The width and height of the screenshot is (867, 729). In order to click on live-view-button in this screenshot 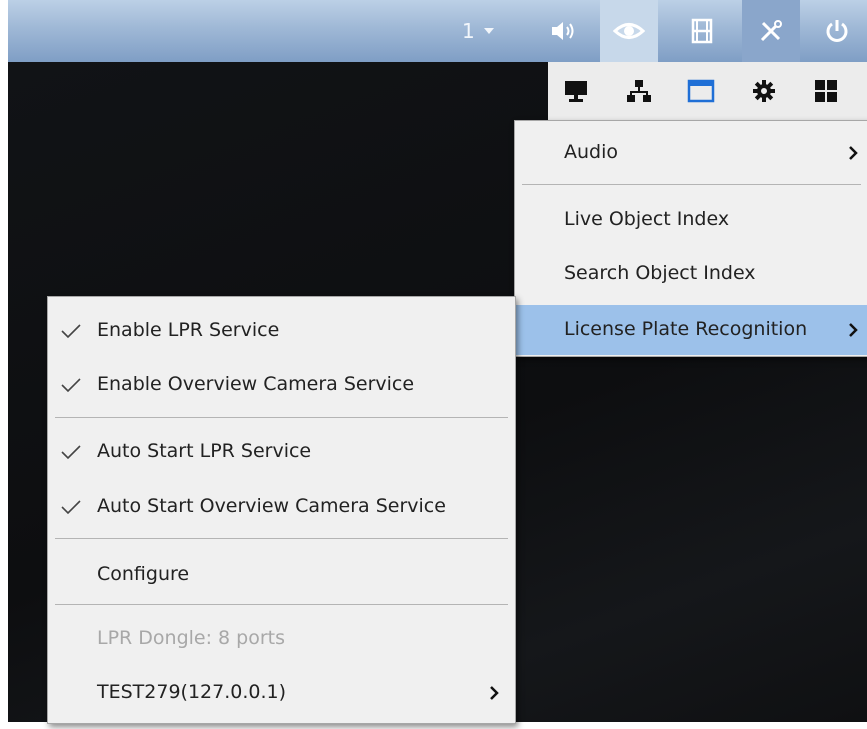, I will do `click(629, 31)`.